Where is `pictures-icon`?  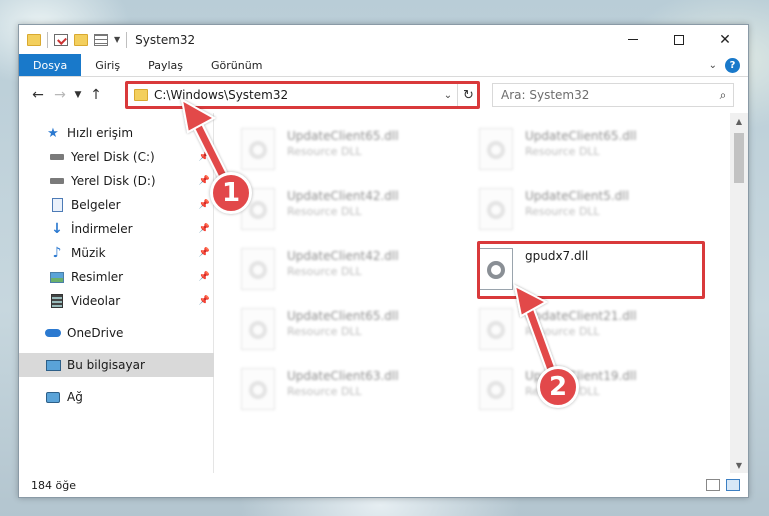
pictures-icon is located at coordinates (57, 277).